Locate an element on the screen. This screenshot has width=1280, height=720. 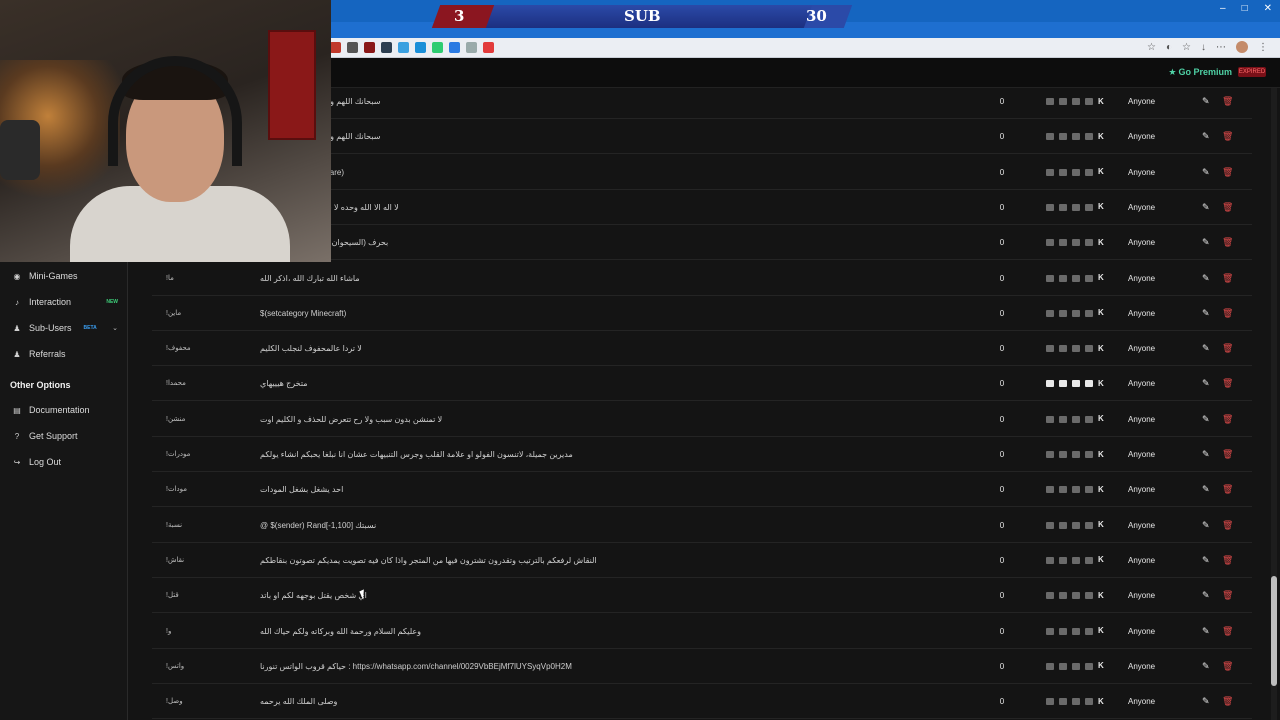
favorites-icon: ☆ is located at coordinates (1186, 47).